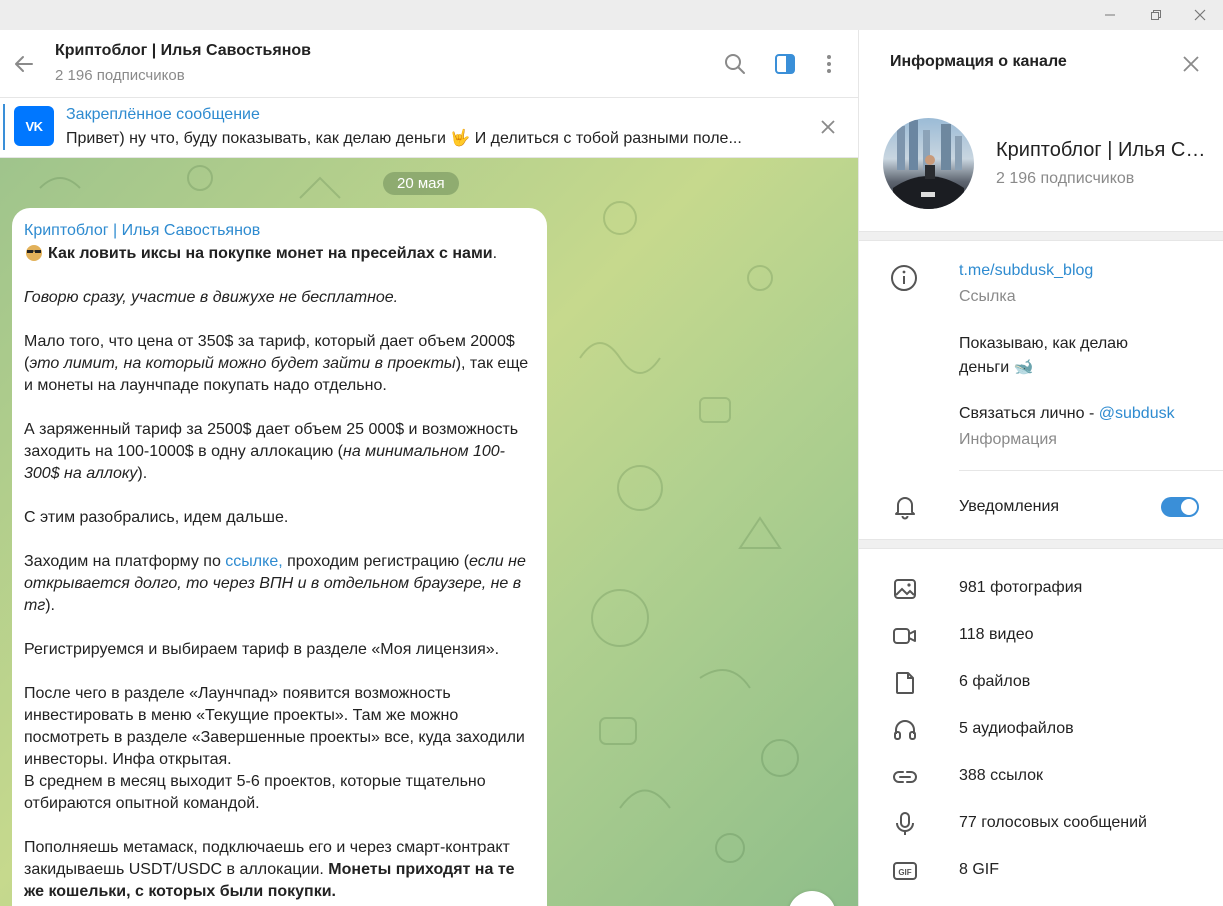 The height and width of the screenshot is (906, 1223). I want to click on info-icon, so click(904, 278).